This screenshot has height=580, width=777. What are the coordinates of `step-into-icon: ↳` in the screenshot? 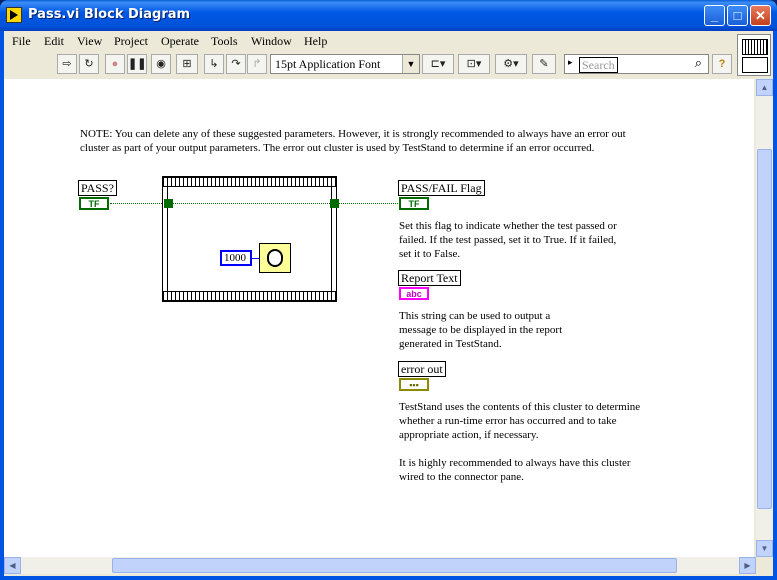 It's located at (214, 64).